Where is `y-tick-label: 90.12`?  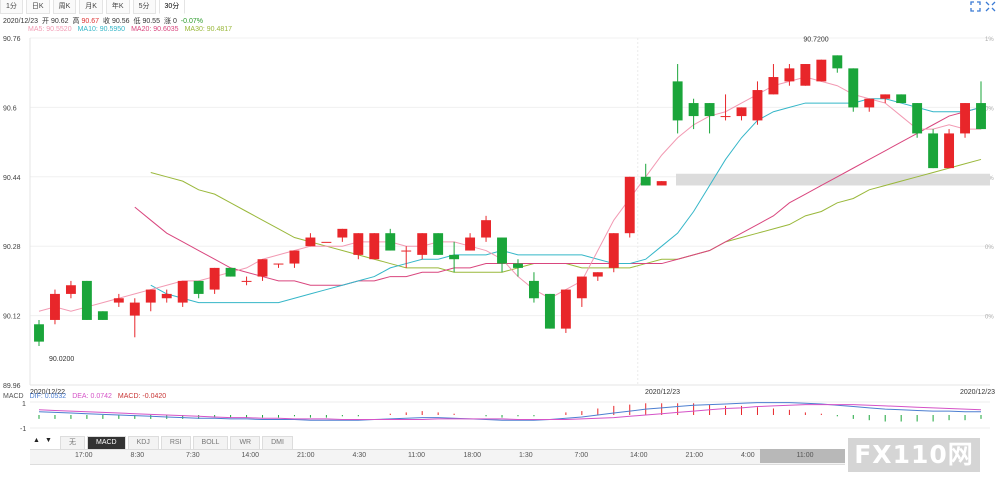 y-tick-label: 90.12 is located at coordinates (12, 317).